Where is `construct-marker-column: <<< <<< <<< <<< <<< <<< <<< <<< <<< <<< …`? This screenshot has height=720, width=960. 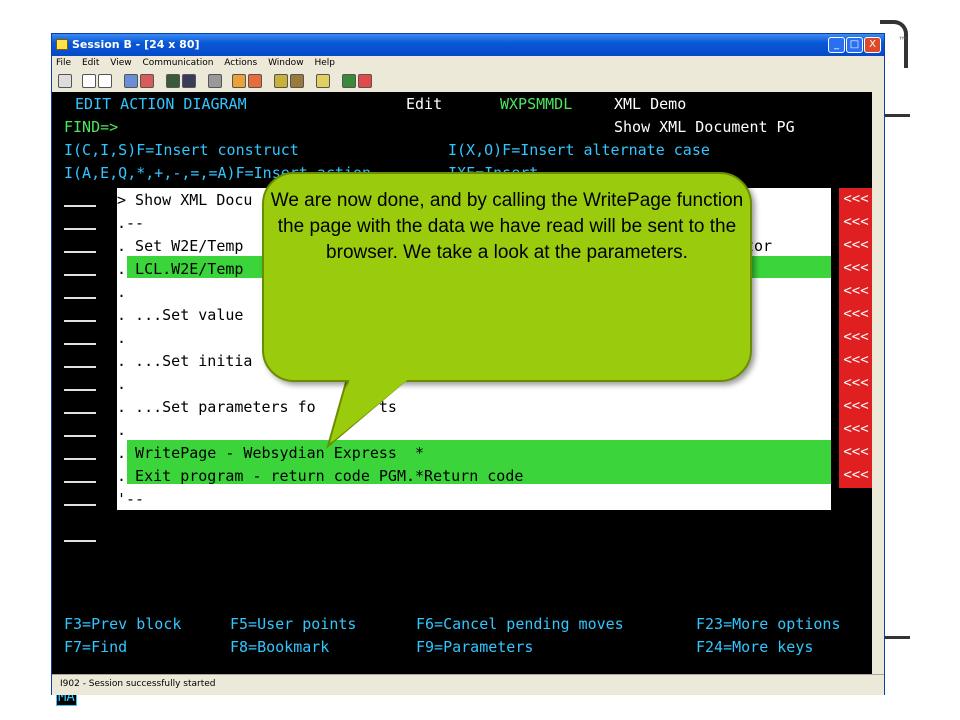 construct-marker-column: <<< <<< <<< <<< <<< <<< <<< <<< <<< <<< … is located at coordinates (856, 338).